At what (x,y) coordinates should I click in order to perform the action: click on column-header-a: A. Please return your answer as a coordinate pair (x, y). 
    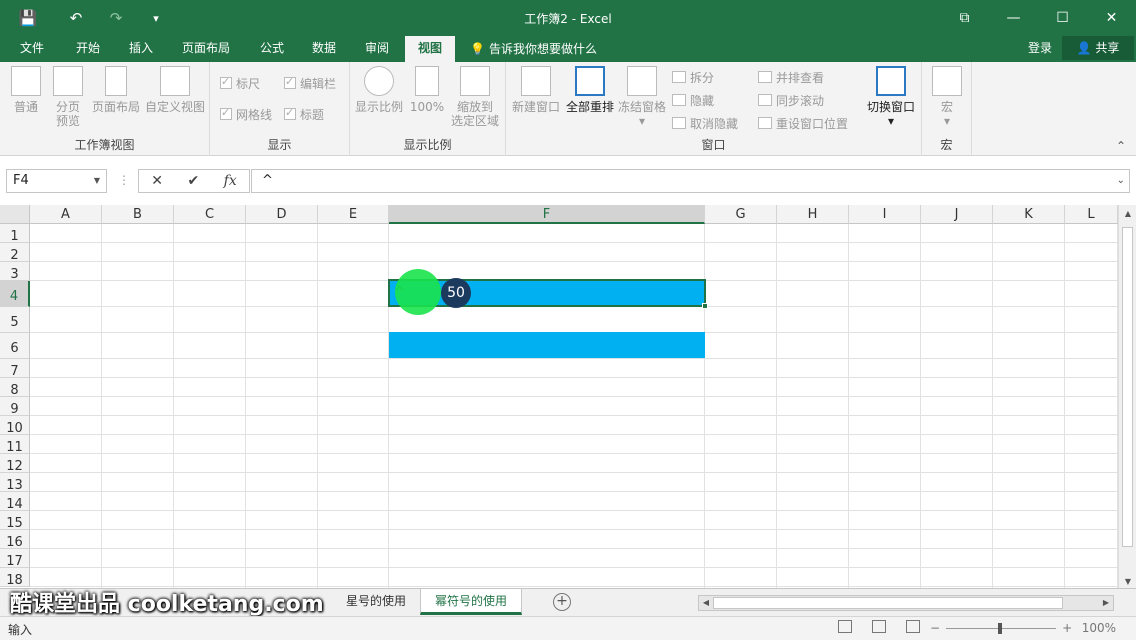
    Looking at the image, I should click on (66, 214).